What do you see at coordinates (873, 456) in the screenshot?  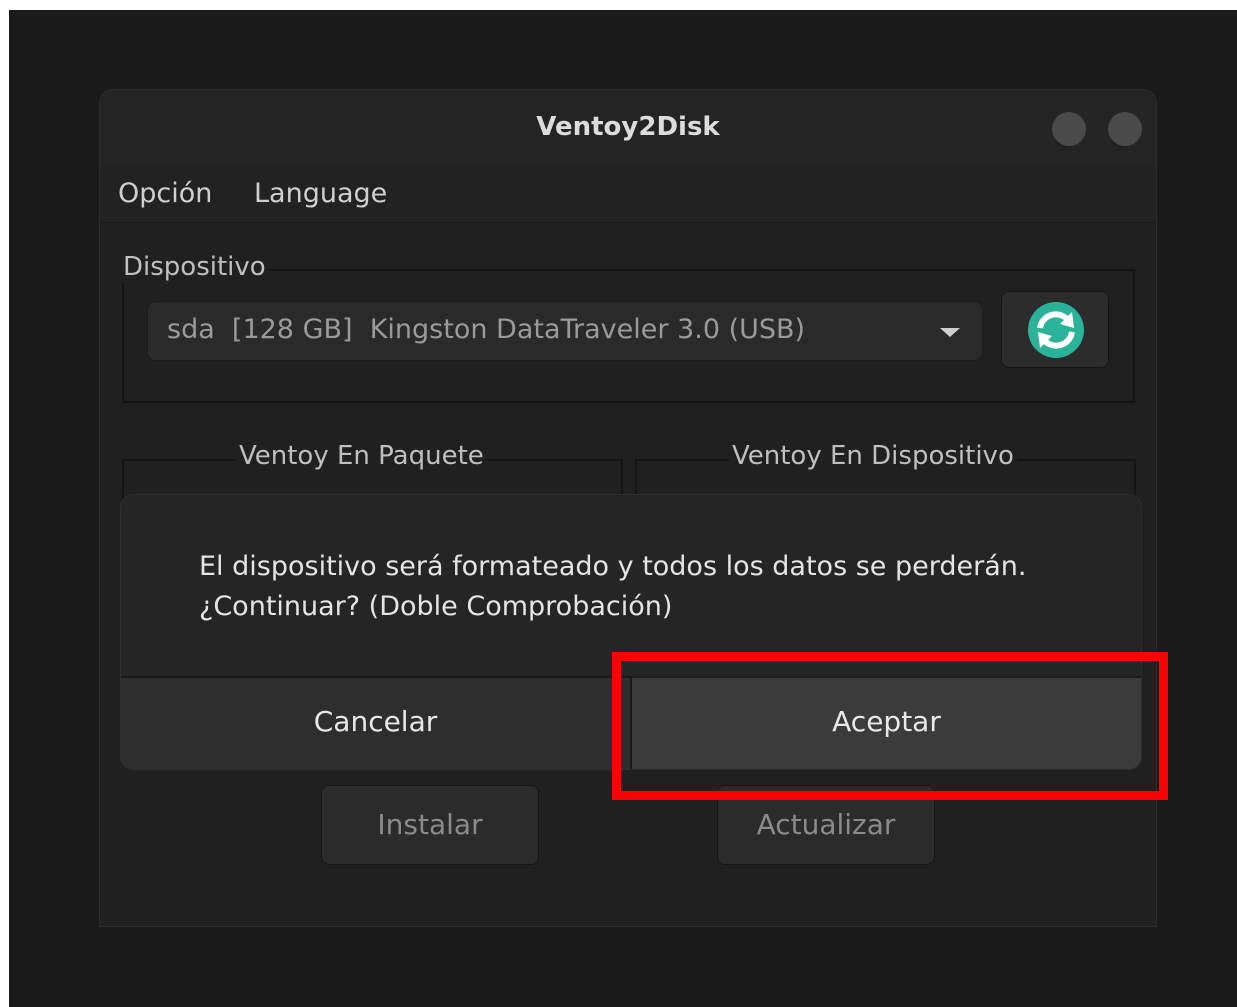 I see `ventoy-device-label: Ventoy En Dispositivo` at bounding box center [873, 456].